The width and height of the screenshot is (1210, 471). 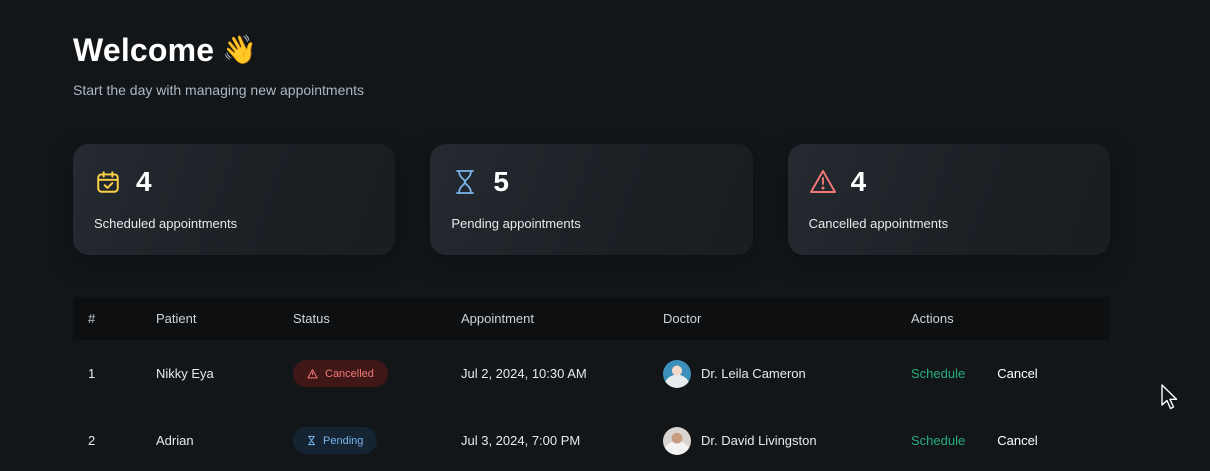 I want to click on column-header-doctor: Doctor, so click(x=682, y=318).